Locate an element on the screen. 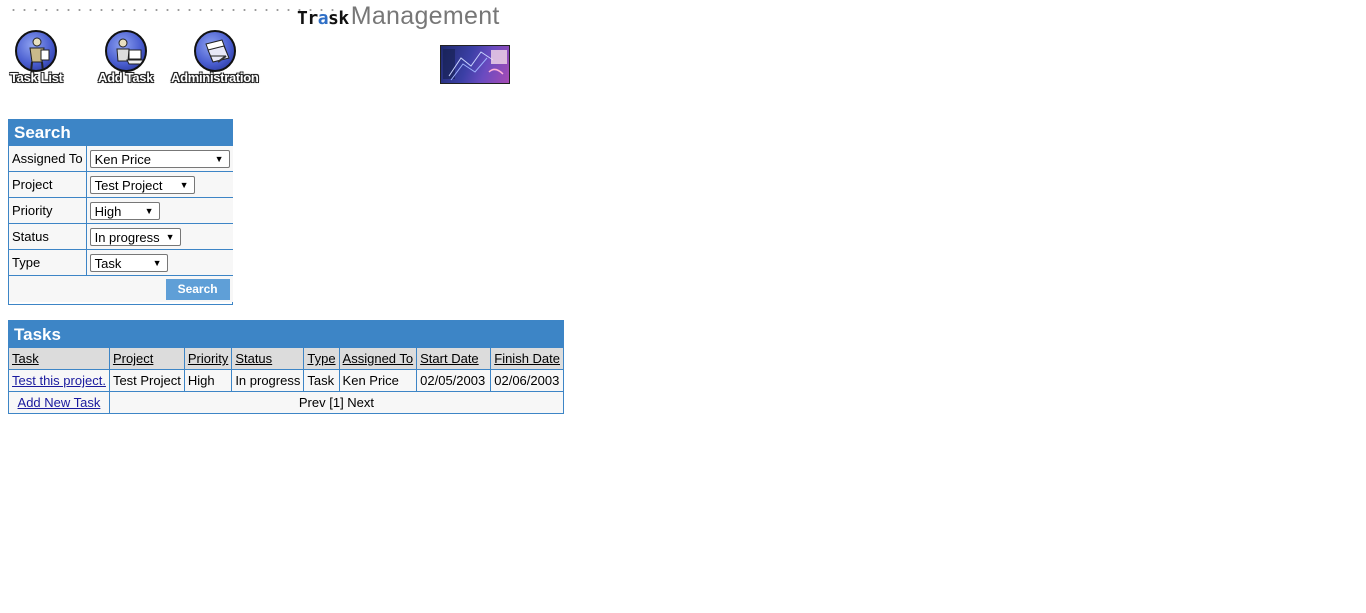 The height and width of the screenshot is (613, 1366). column-header-type: Type is located at coordinates (321, 359).